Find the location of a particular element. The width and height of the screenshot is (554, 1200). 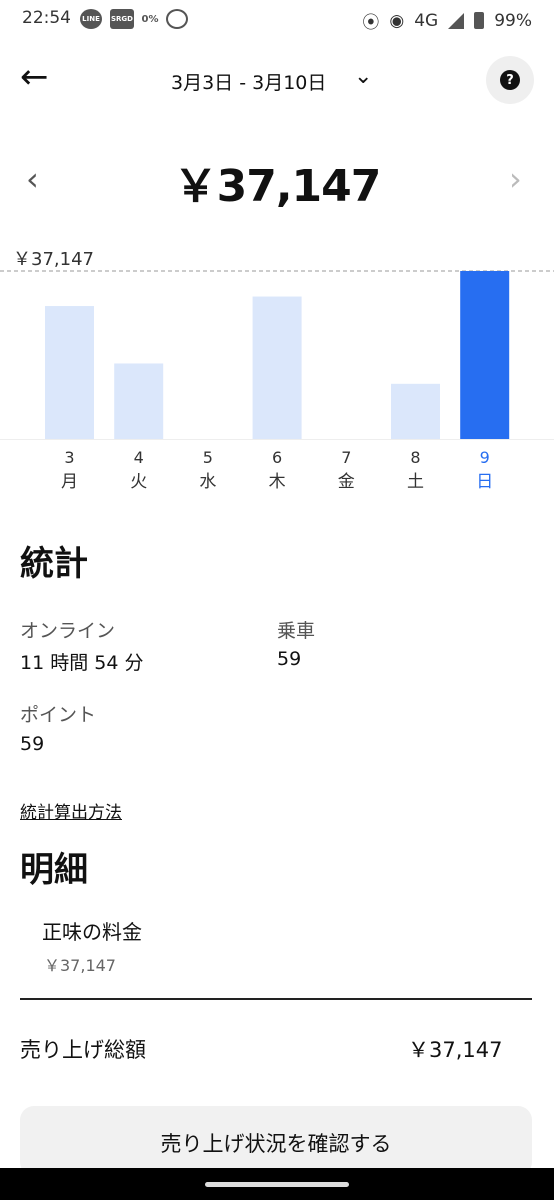

battery-icon is located at coordinates (479, 20).